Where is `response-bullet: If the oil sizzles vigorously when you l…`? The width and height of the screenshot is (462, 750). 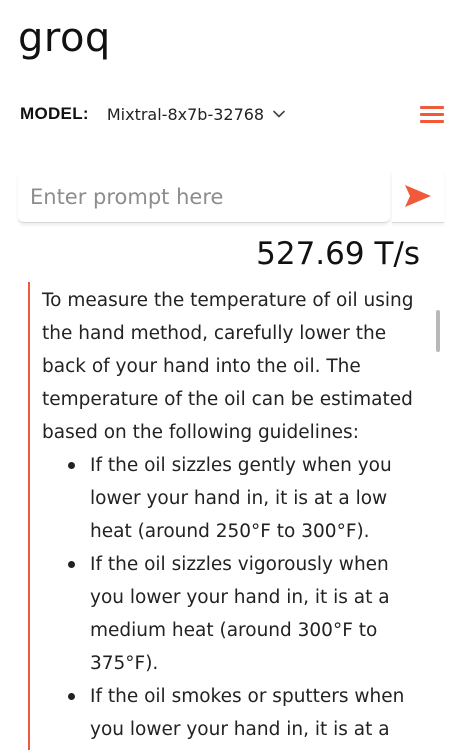 response-bullet: If the oil sizzles vigorously when you l… is located at coordinates (247, 614).